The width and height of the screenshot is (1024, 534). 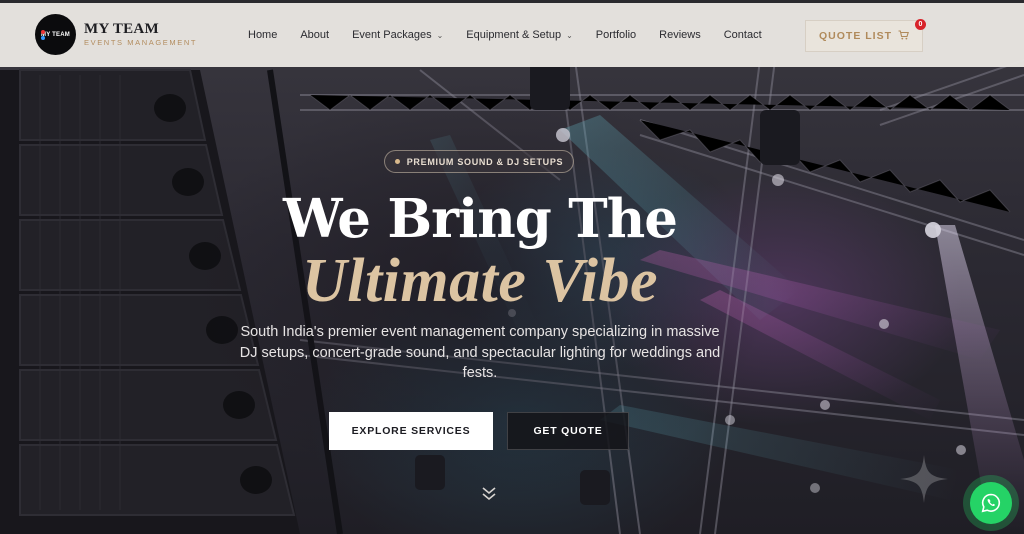 What do you see at coordinates (924, 481) in the screenshot?
I see `sparkle-icon` at bounding box center [924, 481].